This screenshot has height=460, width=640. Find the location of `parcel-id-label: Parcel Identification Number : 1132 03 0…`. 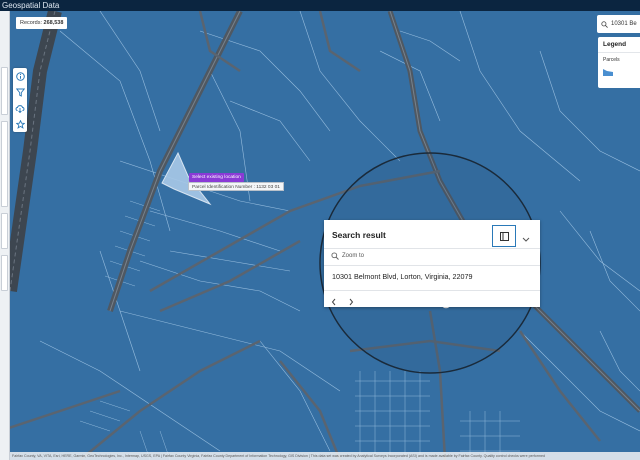

parcel-id-label: Parcel Identification Number : 1132 03 0… is located at coordinates (236, 186).